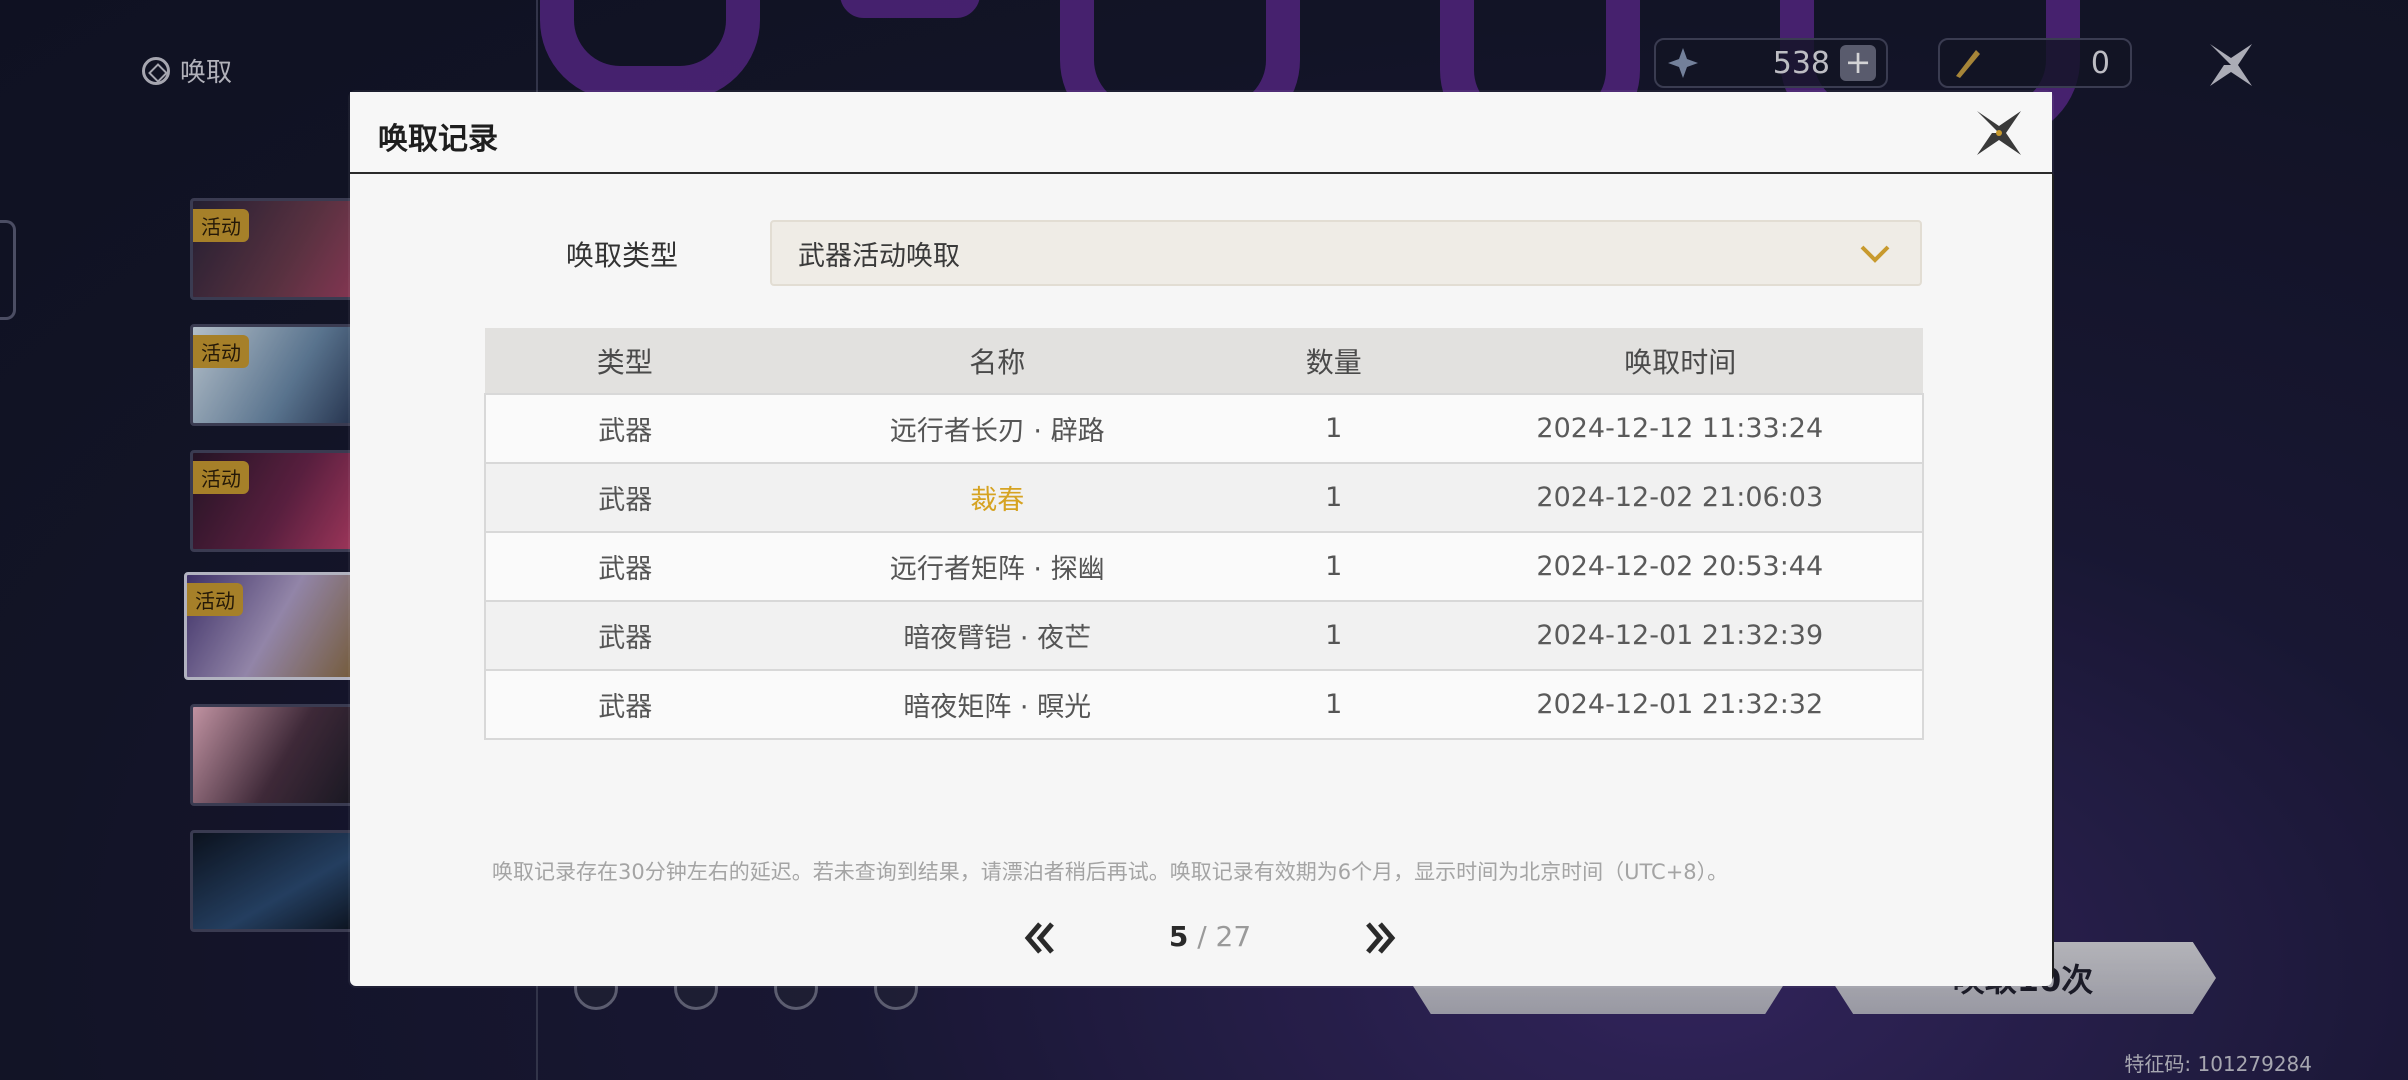 Image resolution: width=2408 pixels, height=1080 pixels. I want to click on table-row: 武器 裁春 1 2024-12-02 21:06:03, so click(1204, 497).